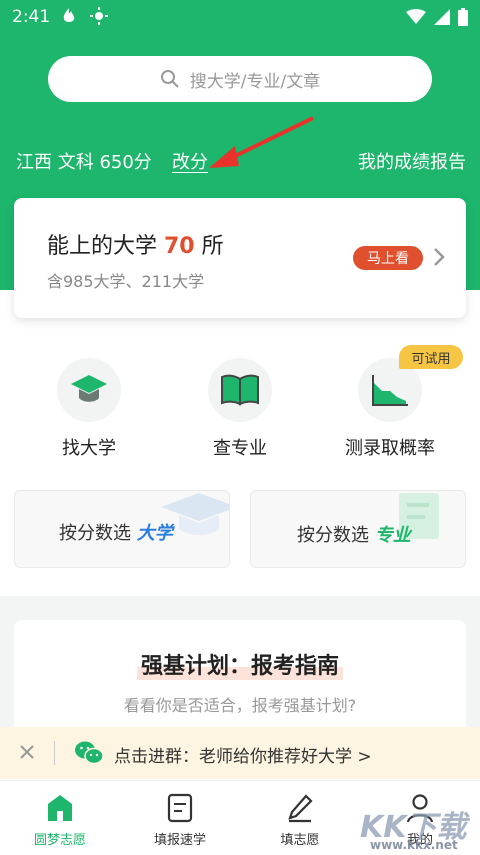 Image resolution: width=480 pixels, height=855 pixels. I want to click on home-icon, so click(60, 808).